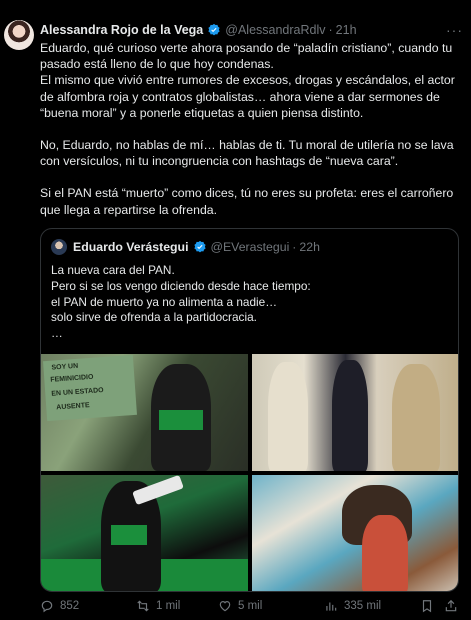 This screenshot has height=620, width=471. I want to click on like-button: 5 mil, so click(240, 606).